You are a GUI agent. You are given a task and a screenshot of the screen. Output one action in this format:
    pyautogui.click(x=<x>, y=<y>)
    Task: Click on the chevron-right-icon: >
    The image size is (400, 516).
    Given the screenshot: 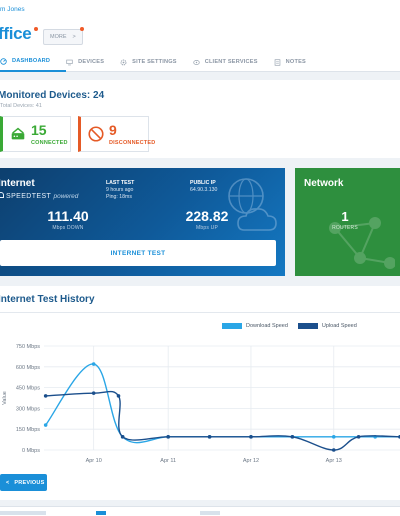 What is the action you would take?
    pyautogui.click(x=74, y=37)
    